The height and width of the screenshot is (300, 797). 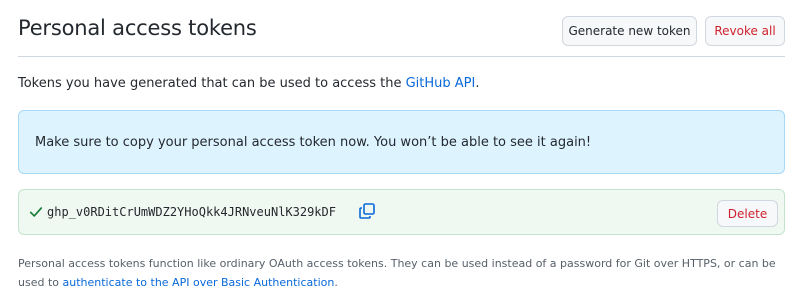 What do you see at coordinates (36, 212) in the screenshot?
I see `check-icon` at bounding box center [36, 212].